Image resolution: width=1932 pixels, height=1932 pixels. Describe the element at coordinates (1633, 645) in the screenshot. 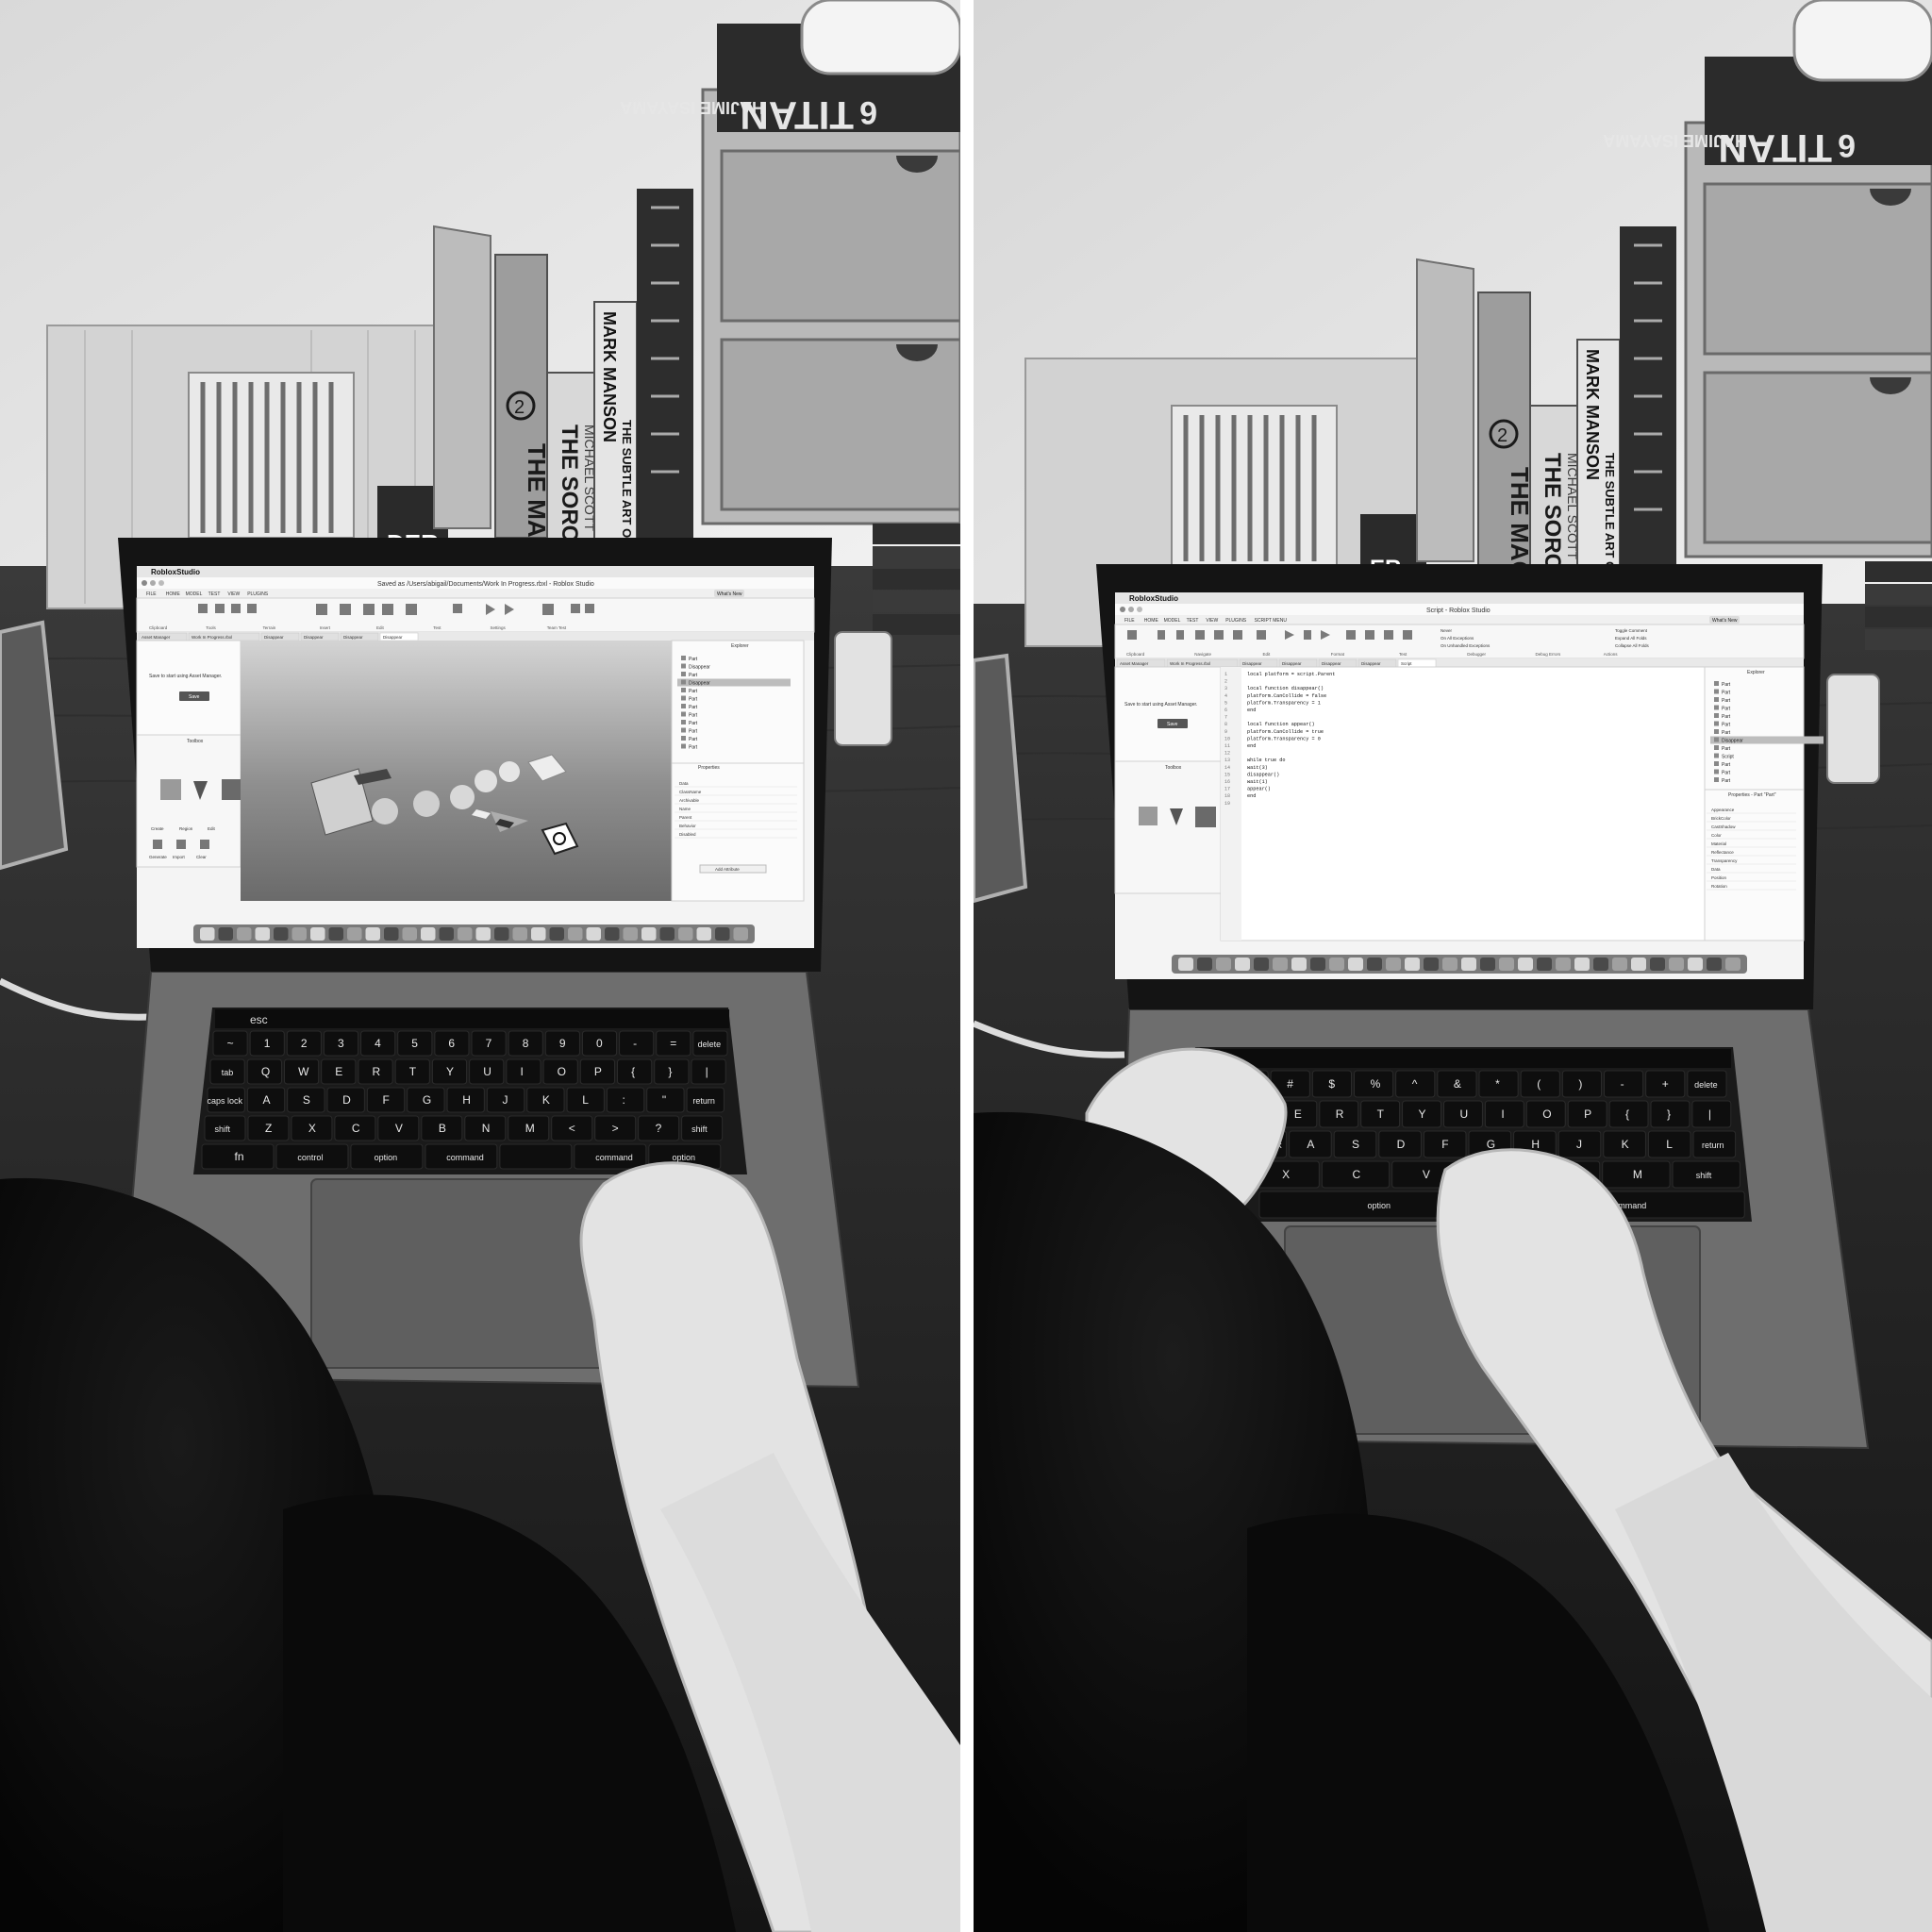

I see `action-option: Collapse All Folds` at that location.